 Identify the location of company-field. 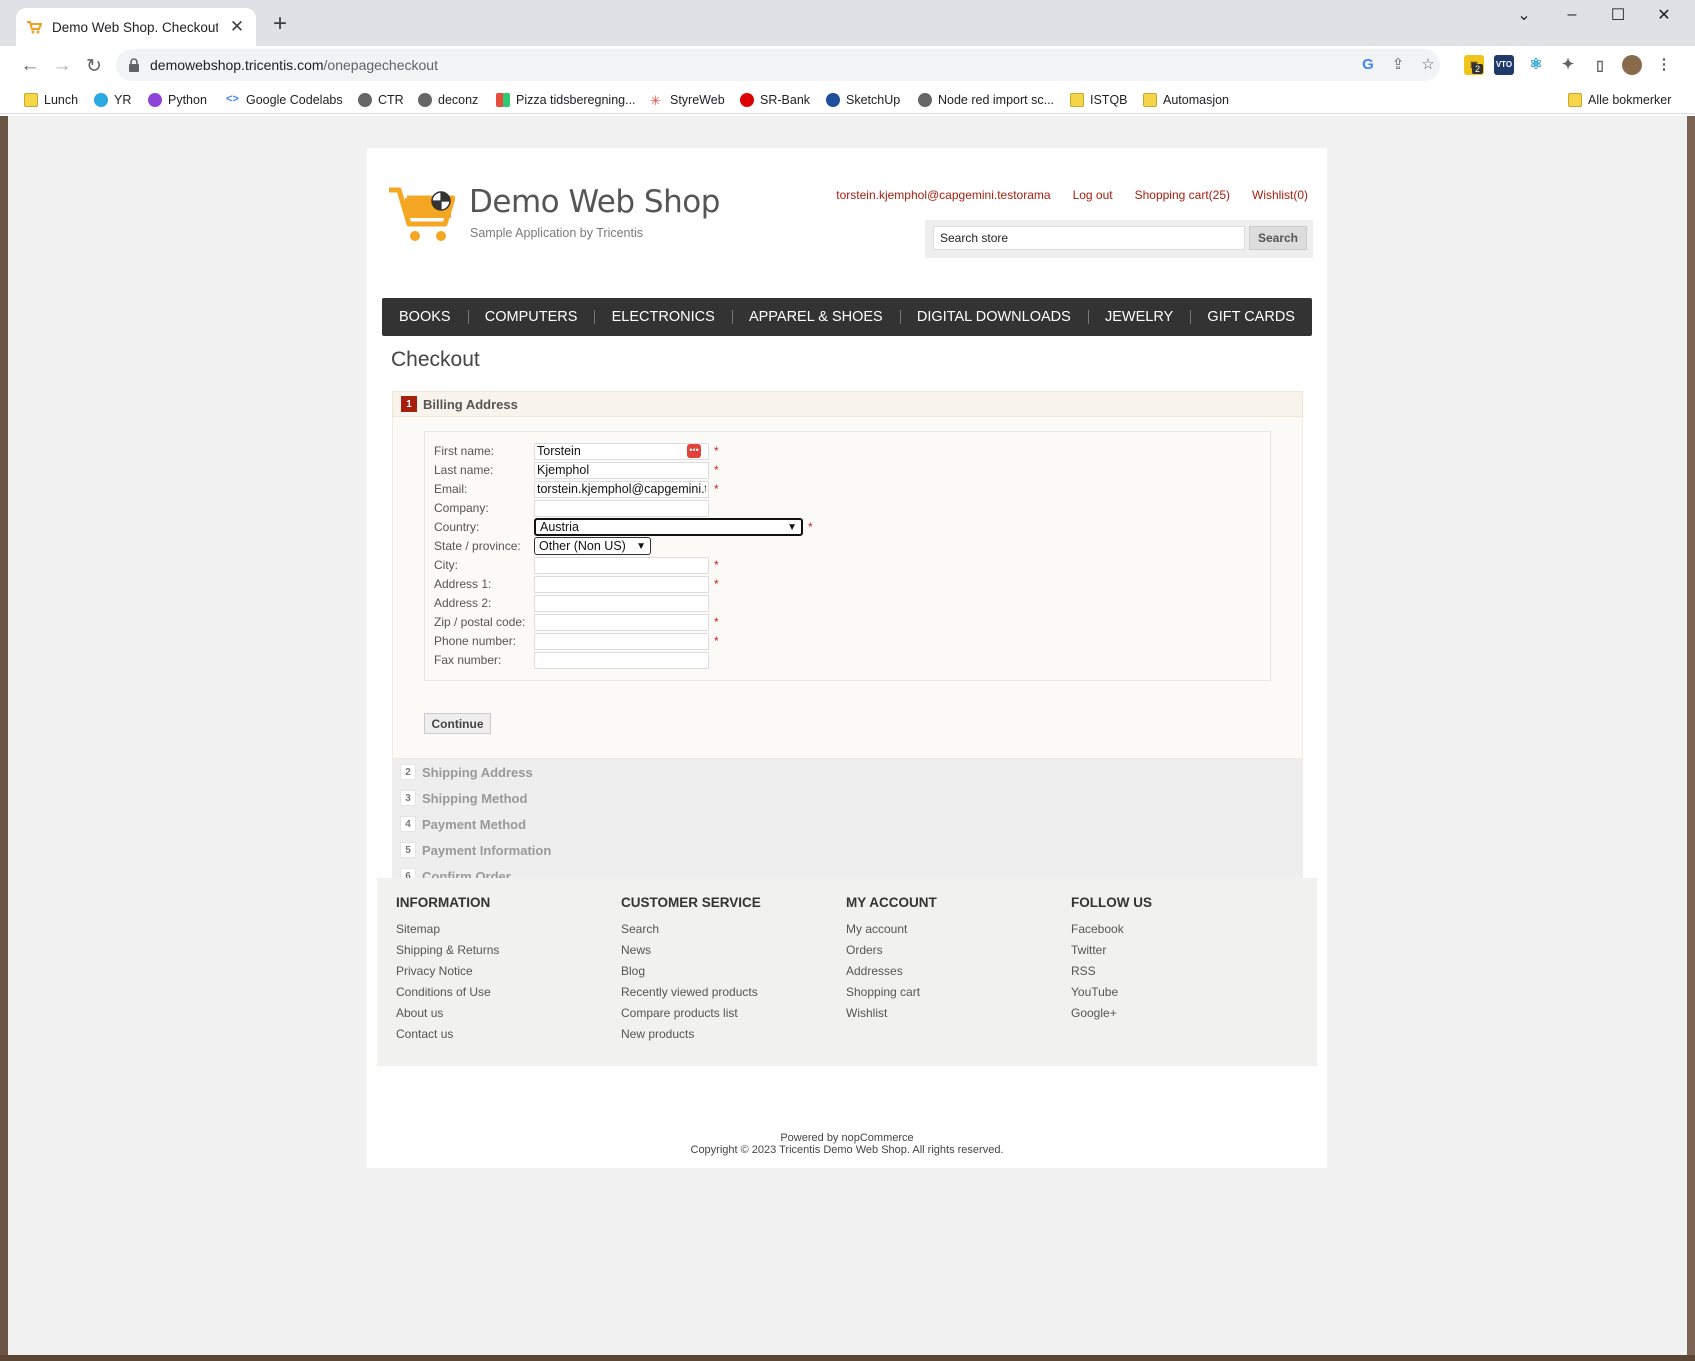
(621, 508).